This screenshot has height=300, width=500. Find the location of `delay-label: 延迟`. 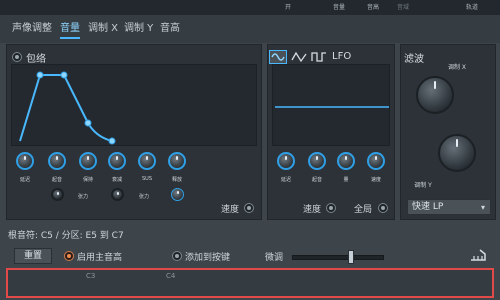

delay-label: 延迟 is located at coordinates (24, 180).